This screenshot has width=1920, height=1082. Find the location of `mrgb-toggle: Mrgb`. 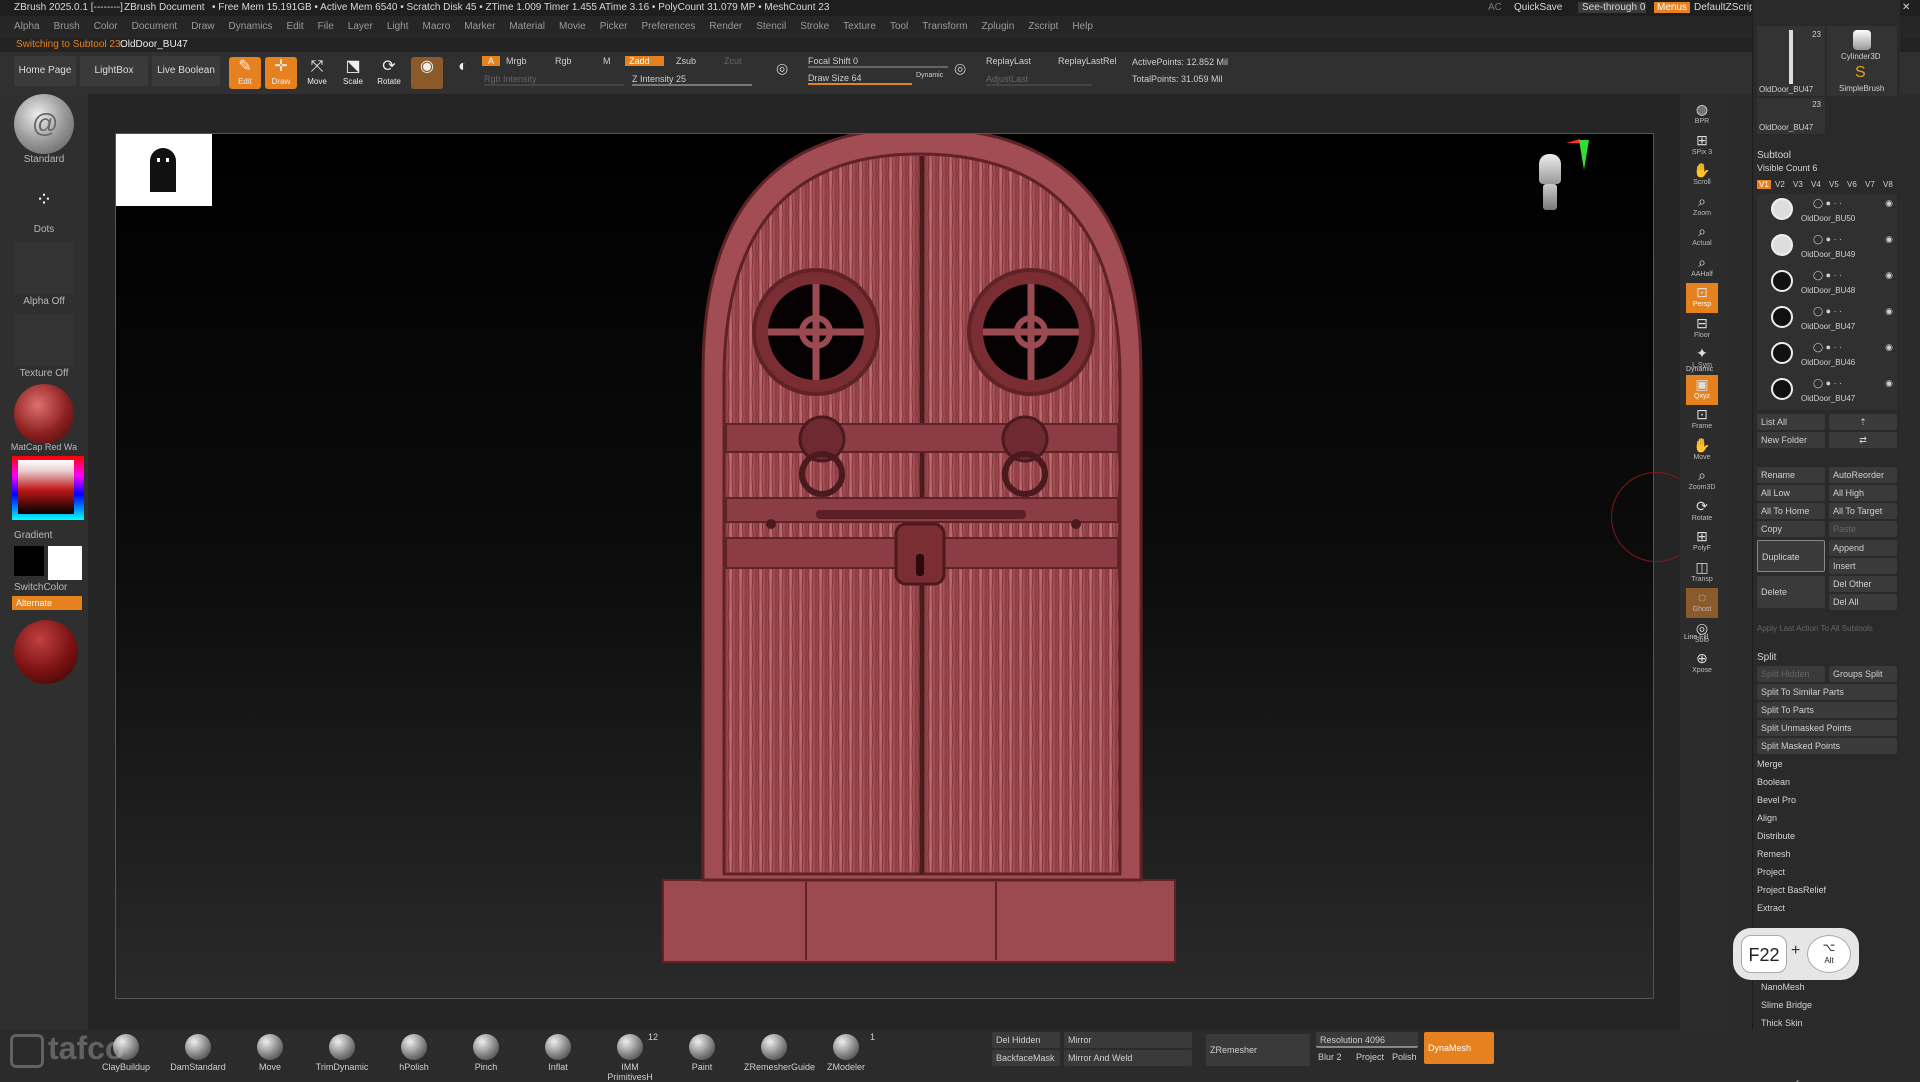

mrgb-toggle: Mrgb is located at coordinates (516, 61).